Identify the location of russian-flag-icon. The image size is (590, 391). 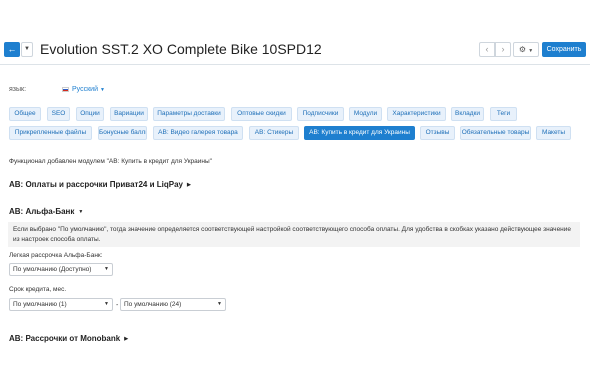
(65, 89).